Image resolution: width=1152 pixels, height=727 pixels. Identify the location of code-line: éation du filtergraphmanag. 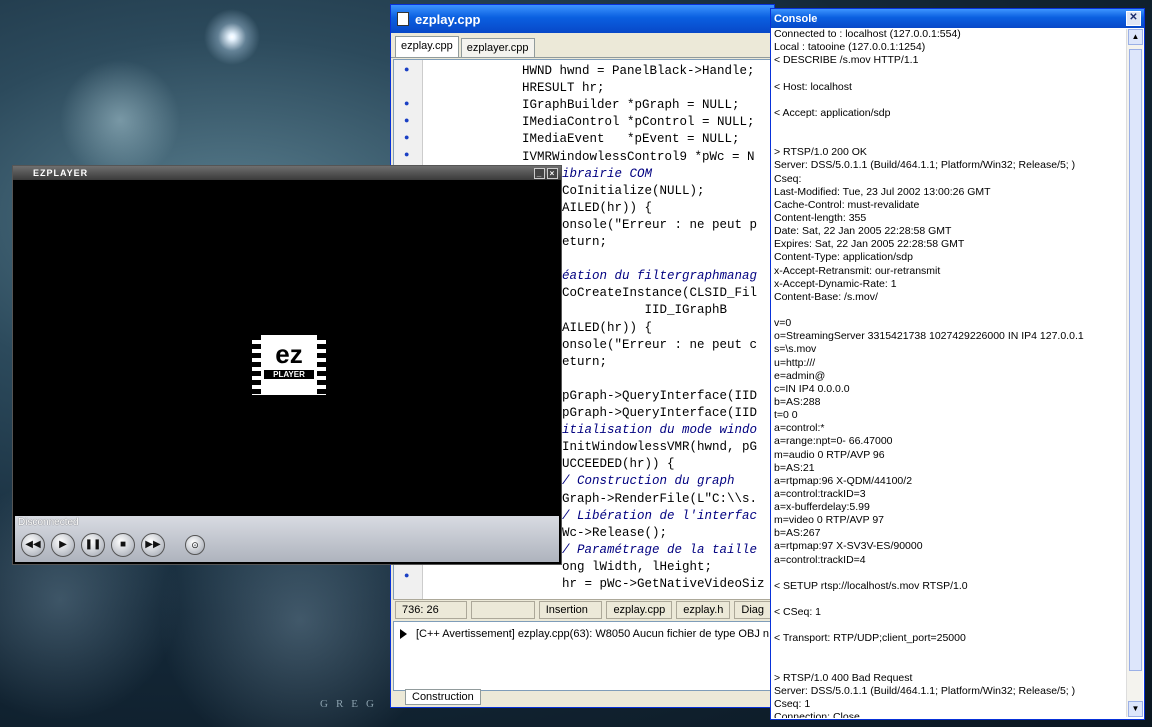
(660, 276).